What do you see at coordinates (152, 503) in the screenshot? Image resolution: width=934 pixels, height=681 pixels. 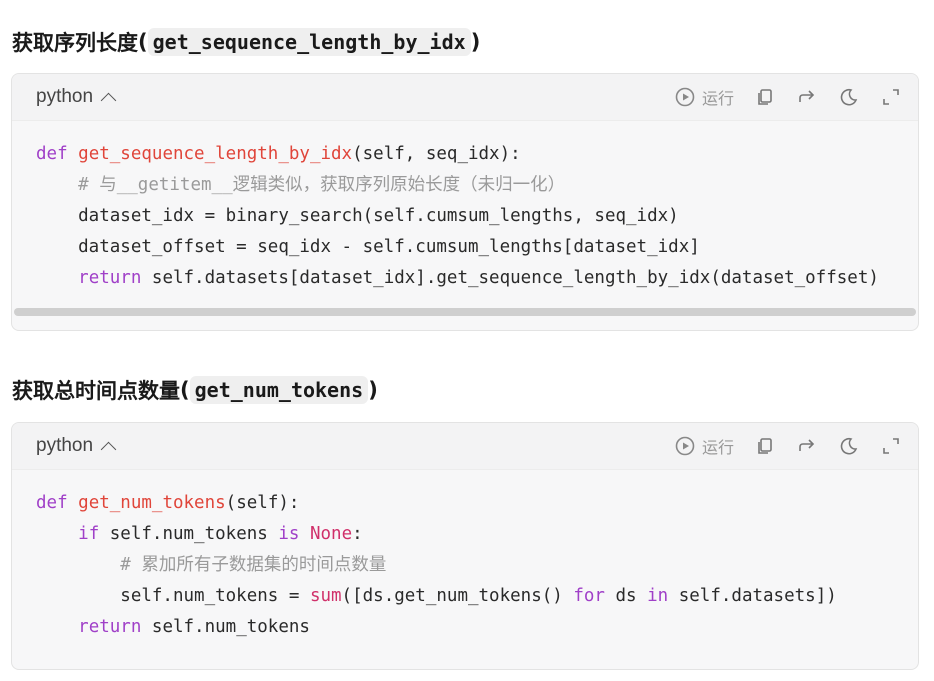 I see `code-token: get_num_tokens` at bounding box center [152, 503].